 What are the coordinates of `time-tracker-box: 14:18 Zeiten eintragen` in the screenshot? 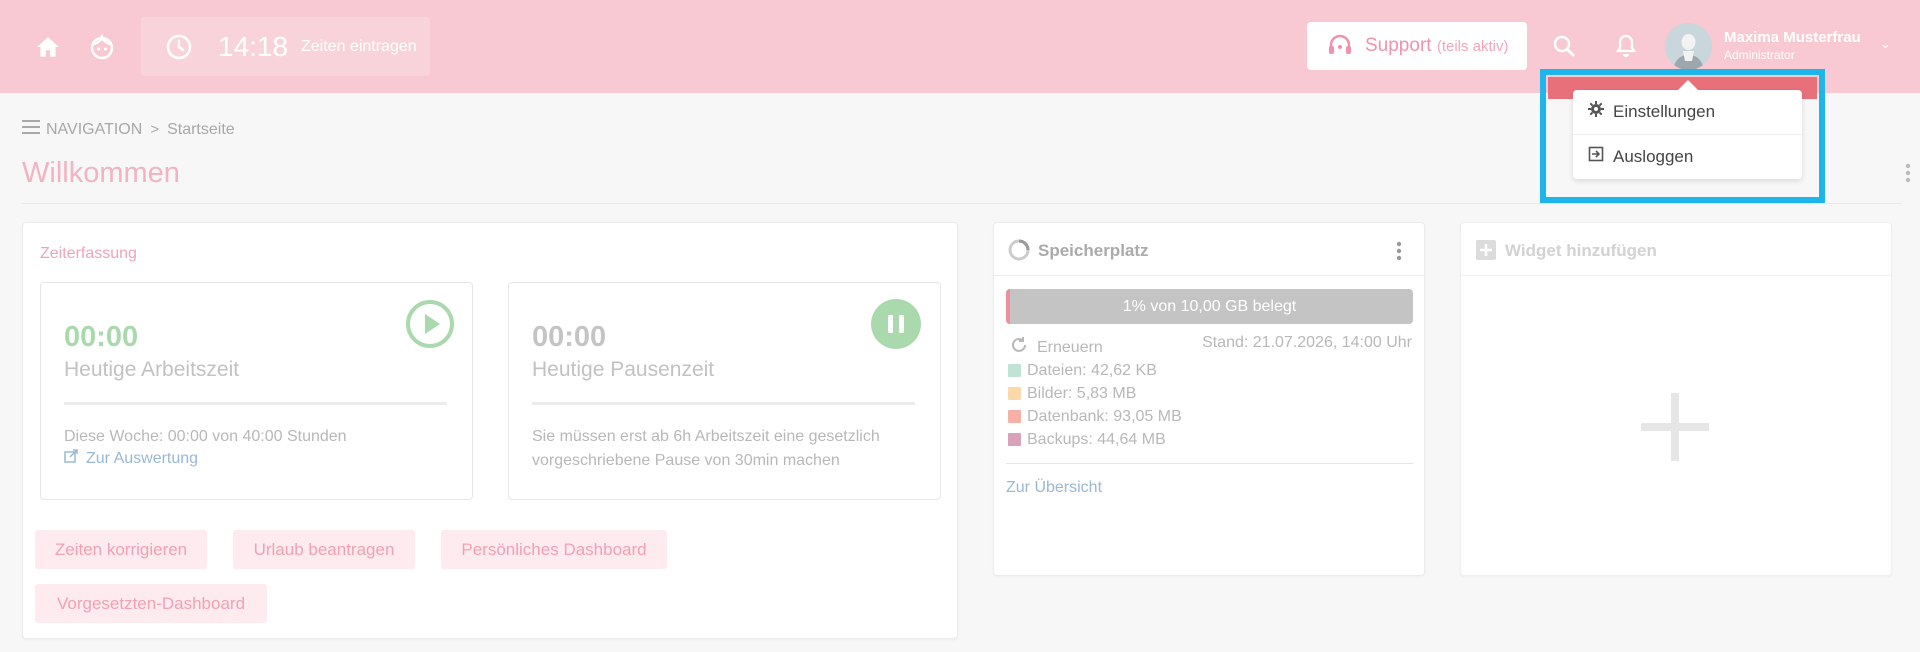 It's located at (285, 46).